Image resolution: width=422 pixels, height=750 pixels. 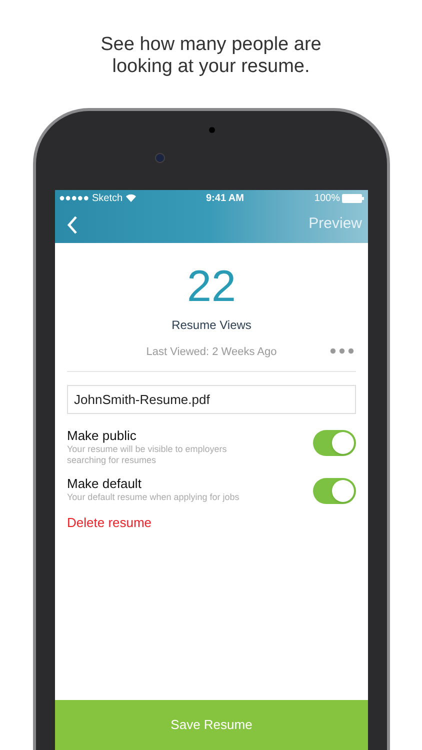 I want to click on view-count: 22, so click(x=211, y=287).